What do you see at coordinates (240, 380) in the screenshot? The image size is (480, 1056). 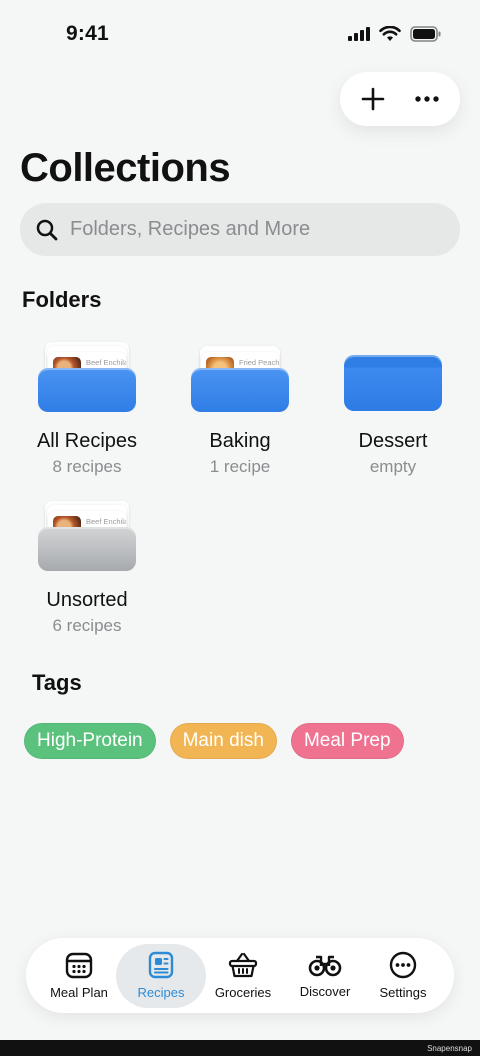 I see `folder-icon: Fried Peach Cobbler` at bounding box center [240, 380].